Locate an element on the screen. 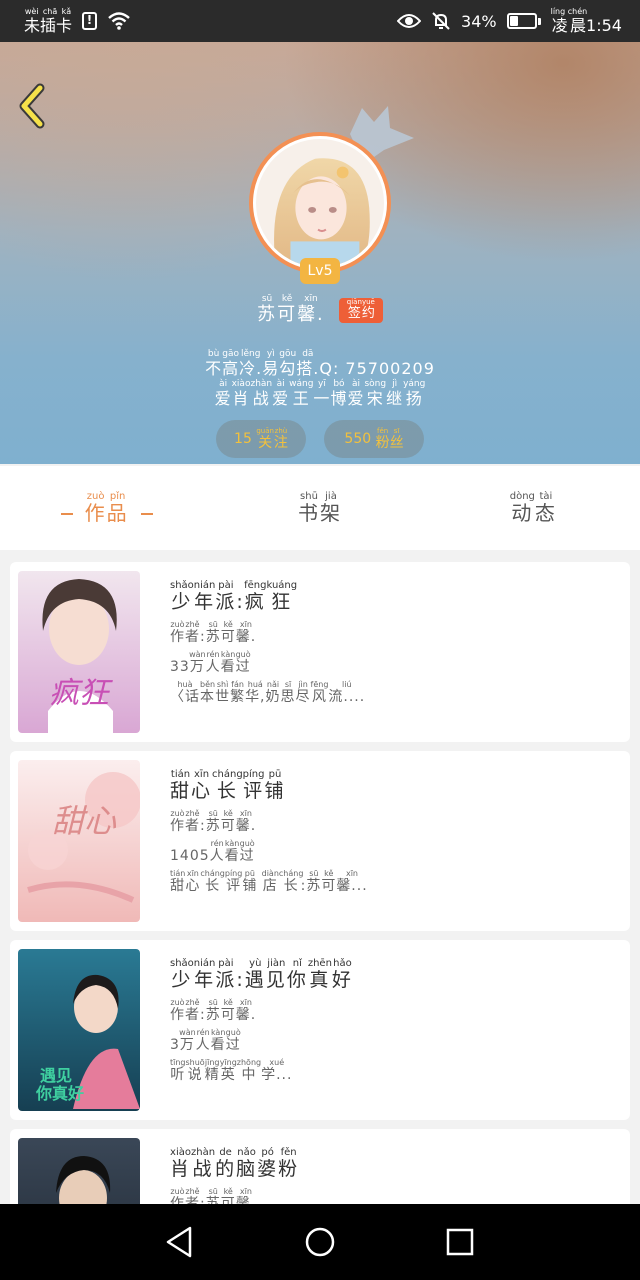 Image resolution: width=640 pixels, height=1280 pixels. clock: 凌晨líng chén1:54 is located at coordinates (586, 20).